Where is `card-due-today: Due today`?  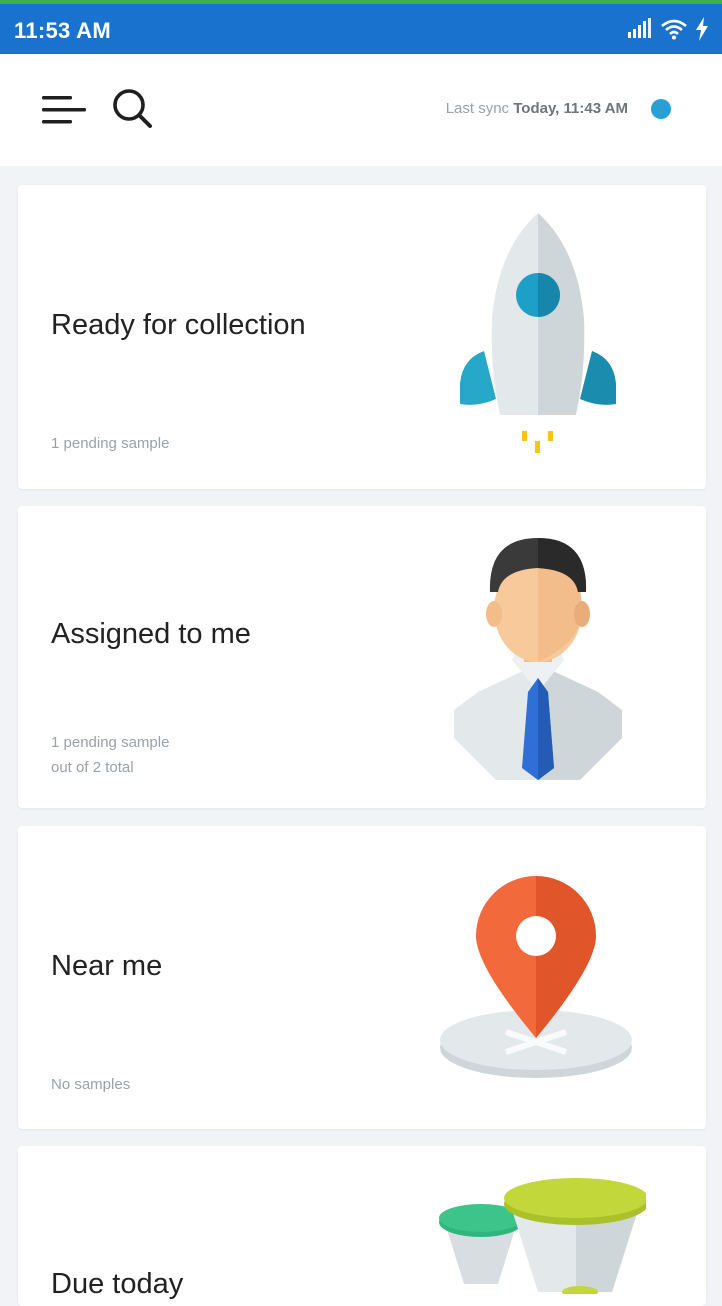 card-due-today: Due today is located at coordinates (362, 1226).